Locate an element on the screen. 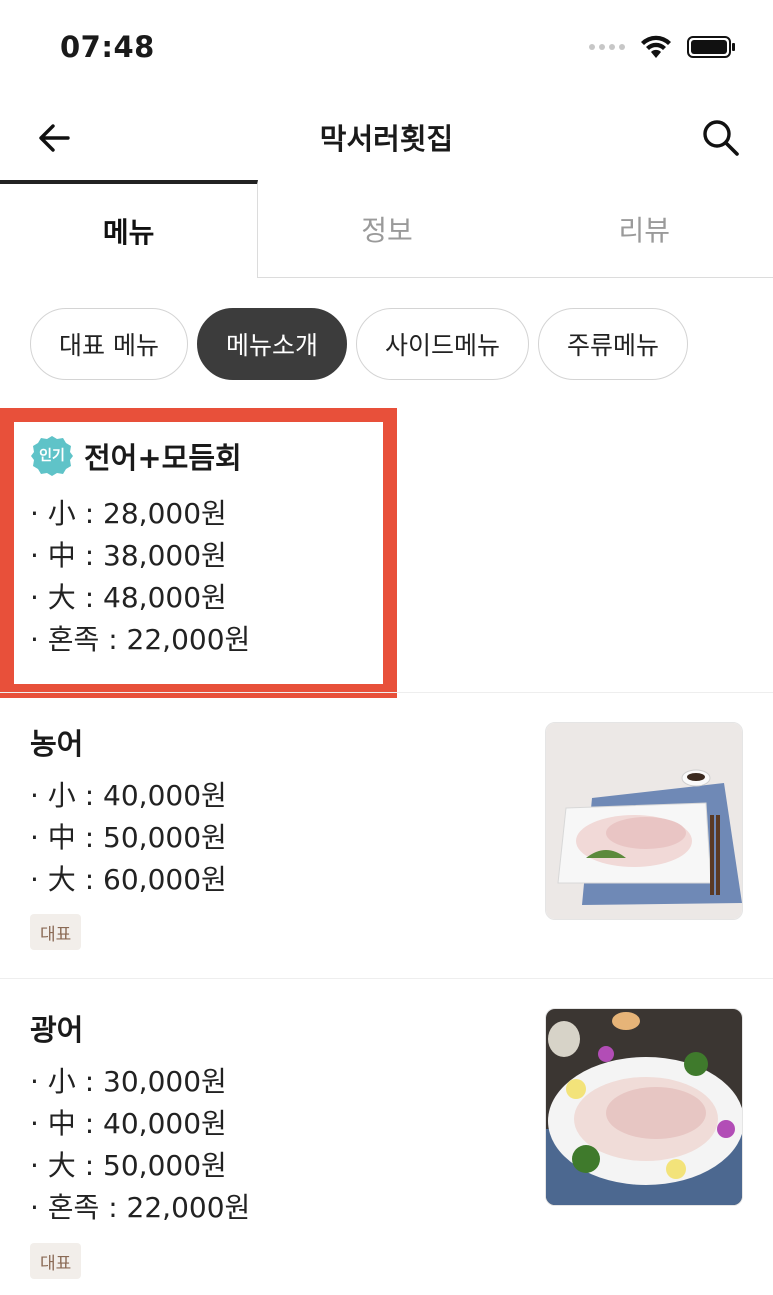 Image resolution: width=773 pixels, height=1295 pixels. popular-badge: 인기 is located at coordinates (52, 456).